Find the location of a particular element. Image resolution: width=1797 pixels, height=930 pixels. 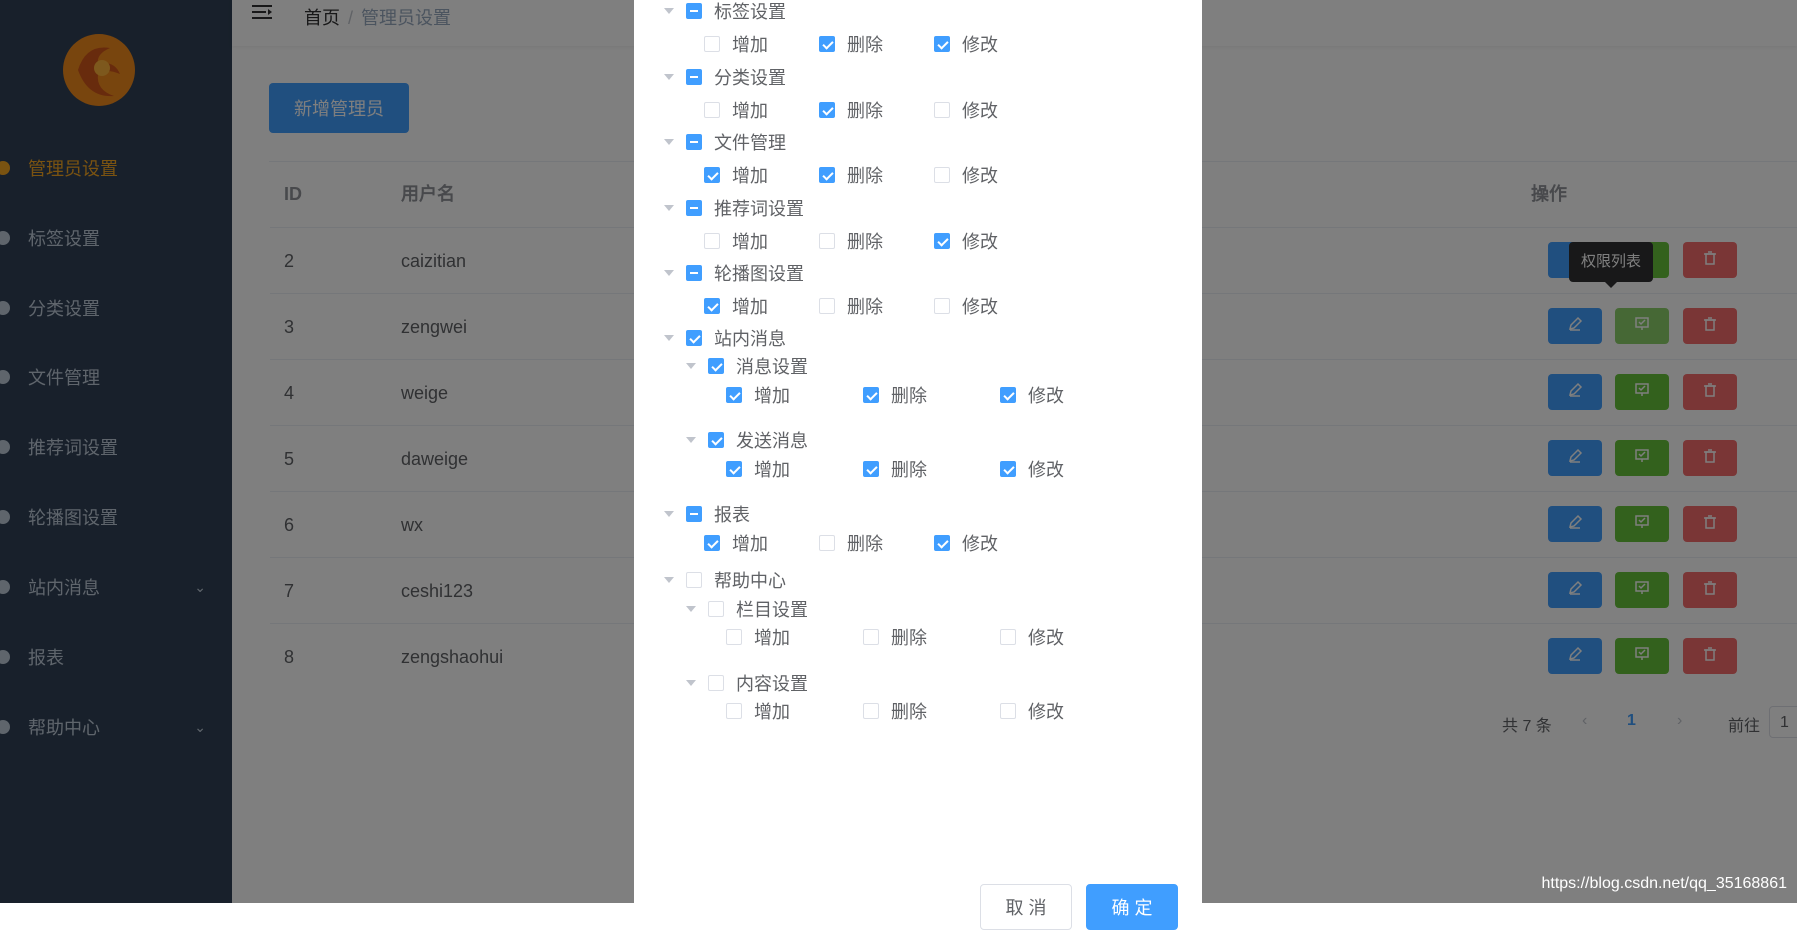

tree-node: 发送消息 is located at coordinates (747, 440).